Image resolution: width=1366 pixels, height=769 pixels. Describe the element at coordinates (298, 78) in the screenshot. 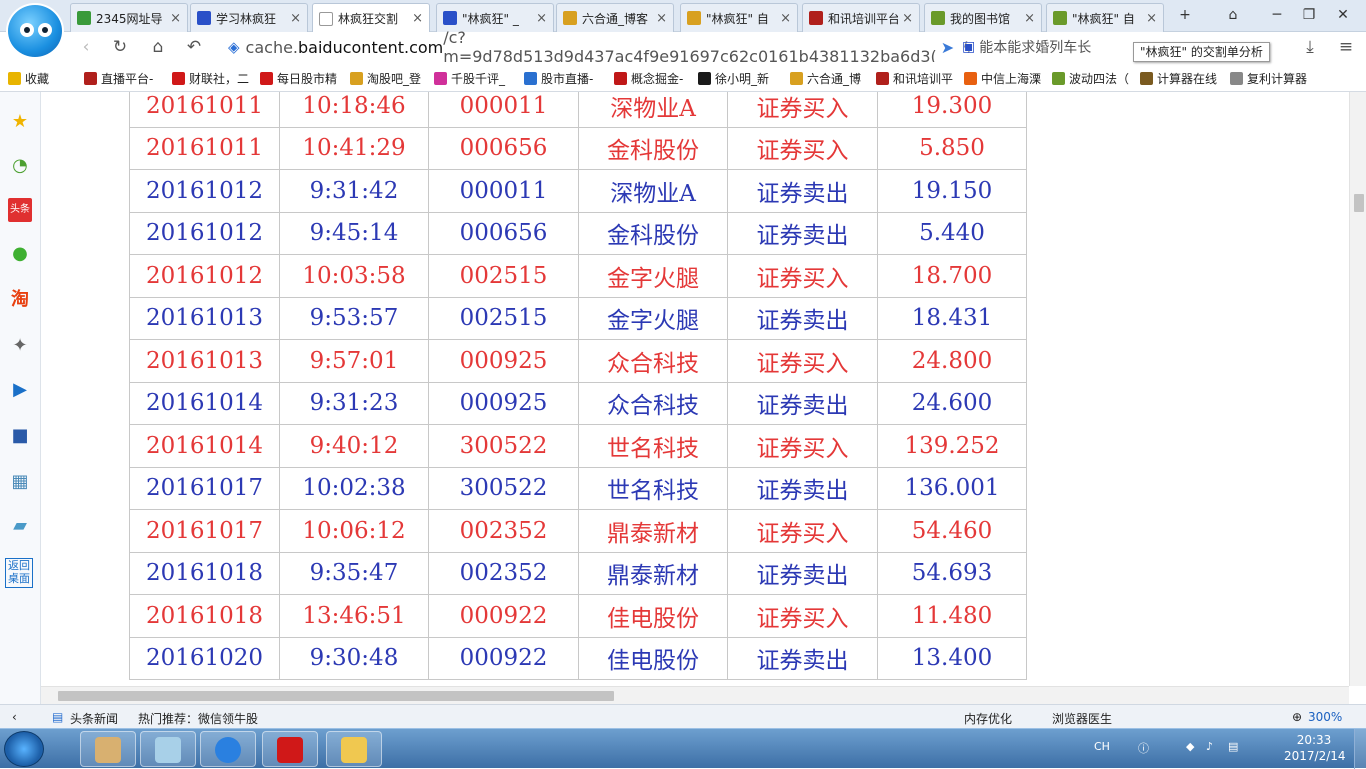

I see `bookmark-3: 每日股市精` at that location.